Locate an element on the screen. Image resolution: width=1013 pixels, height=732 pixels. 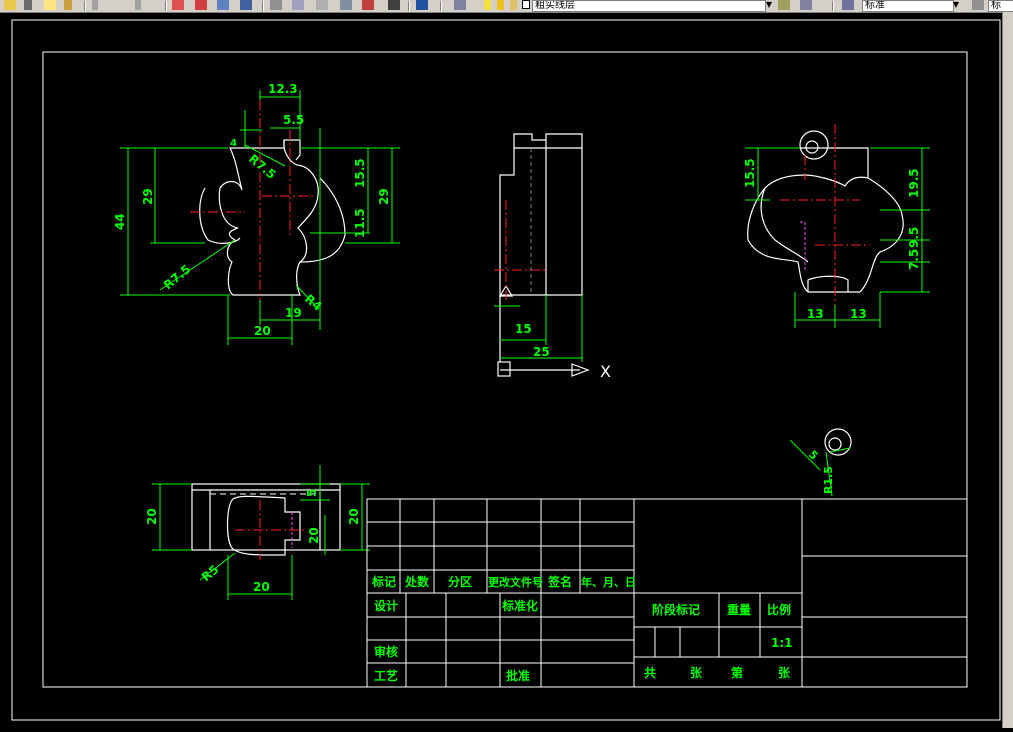
properties-icon is located at coordinates (276, 5).